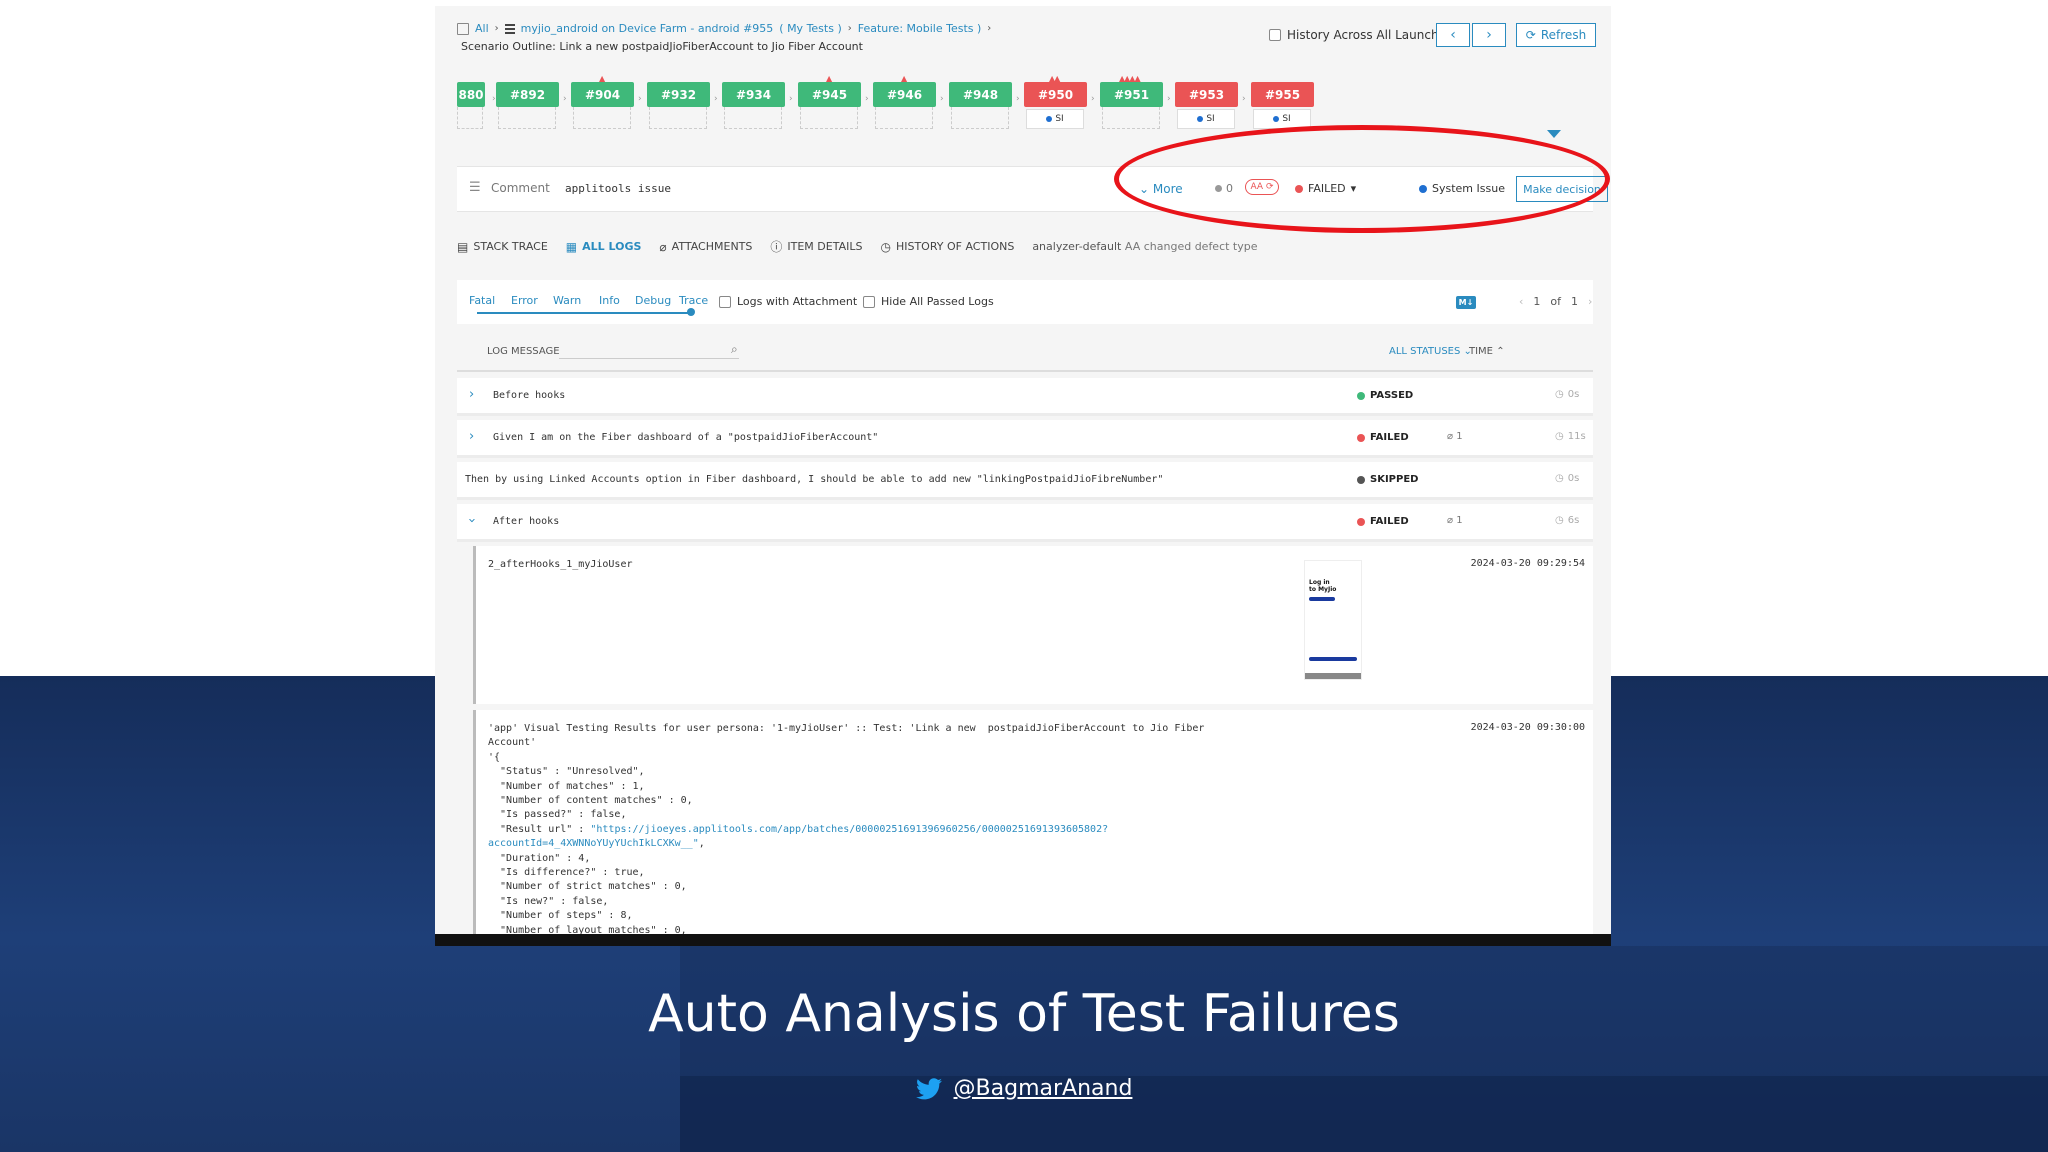 The image size is (2048, 1152). Describe the element at coordinates (947, 247) in the screenshot. I see `tab-history-of-actions: ◷ HISTORY OF ACTIONS` at that location.